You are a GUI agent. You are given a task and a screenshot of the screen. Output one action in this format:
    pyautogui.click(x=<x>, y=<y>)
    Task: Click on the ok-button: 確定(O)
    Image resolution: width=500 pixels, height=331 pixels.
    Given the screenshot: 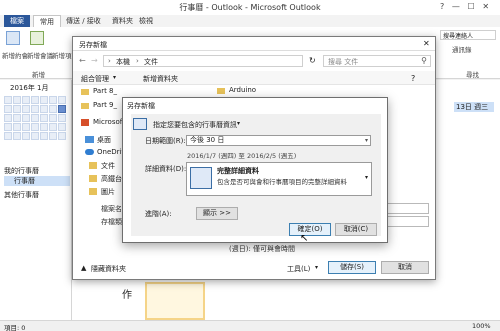 What is the action you would take?
    pyautogui.click(x=310, y=229)
    